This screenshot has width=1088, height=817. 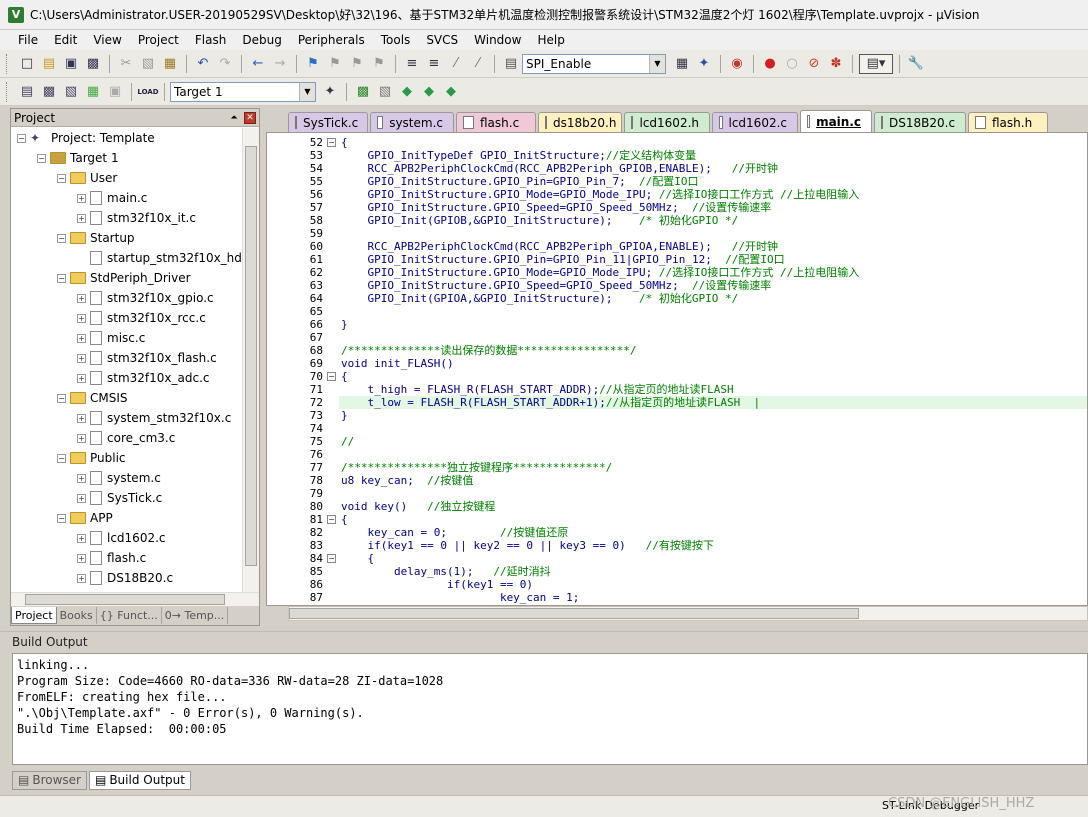 What do you see at coordinates (496, 122) in the screenshot?
I see `editor-tab: flash.c` at bounding box center [496, 122].